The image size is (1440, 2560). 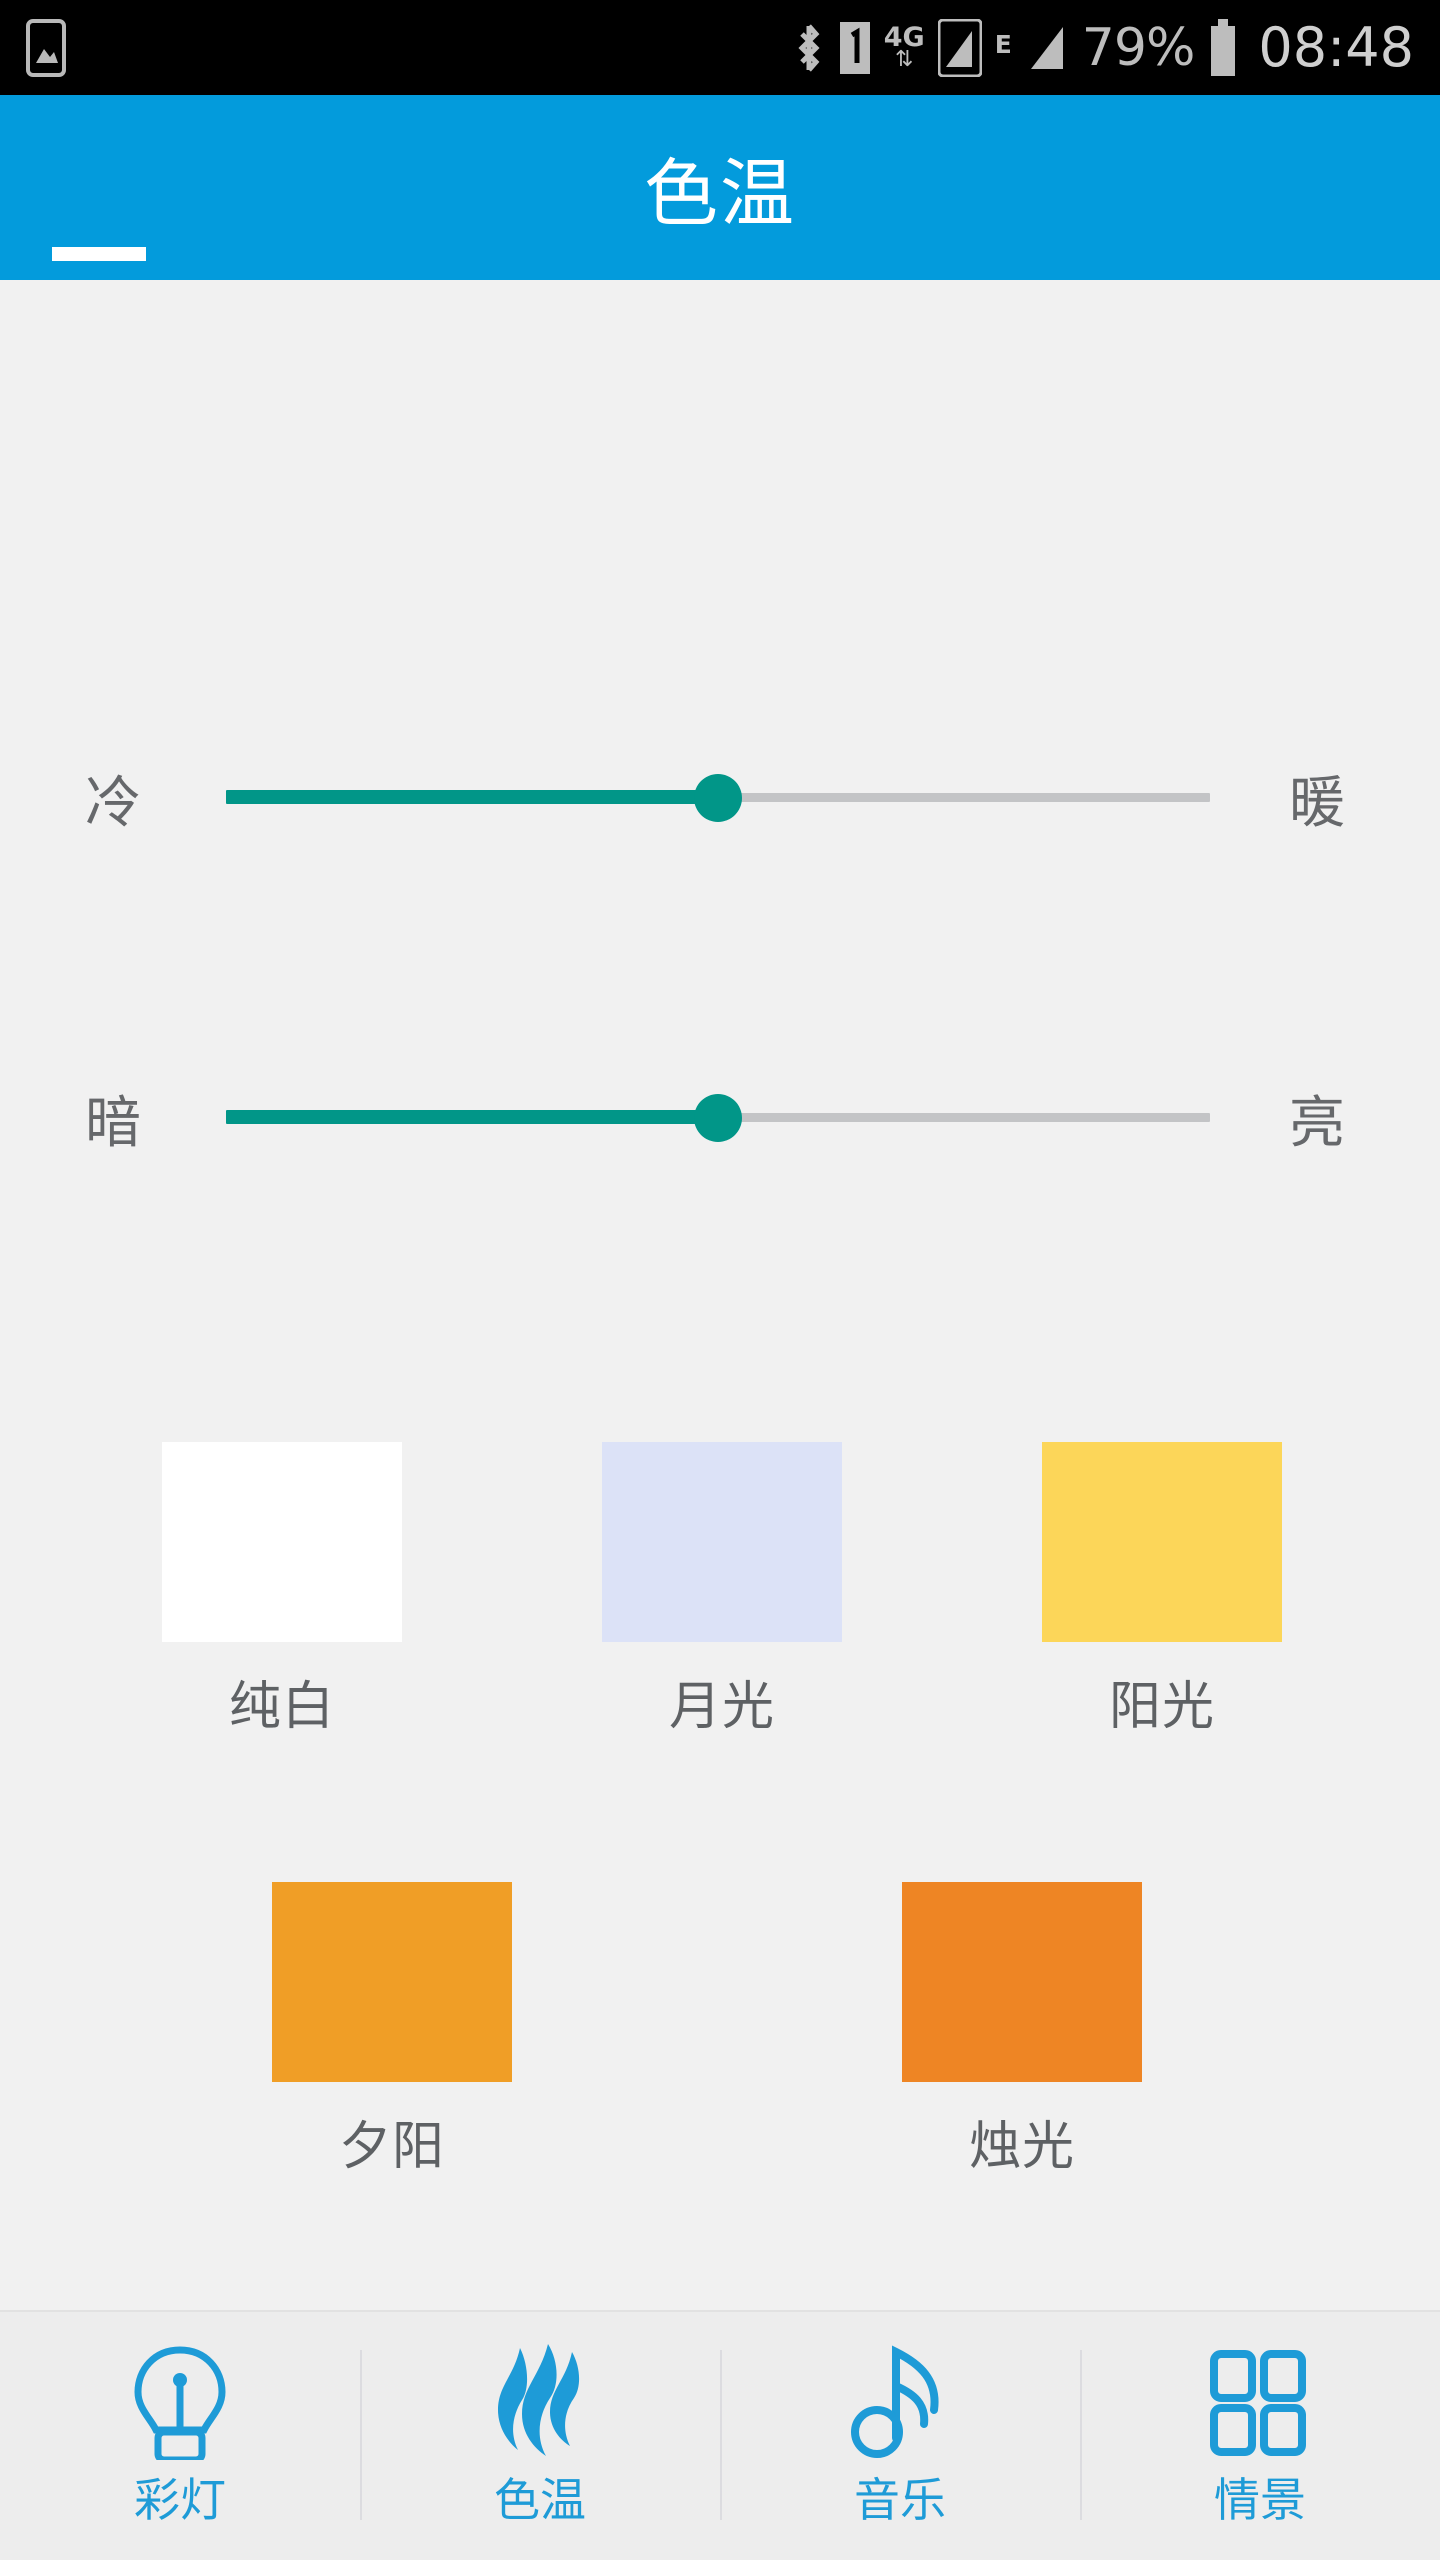 I want to click on bluetooth-icon, so click(x=809, y=48).